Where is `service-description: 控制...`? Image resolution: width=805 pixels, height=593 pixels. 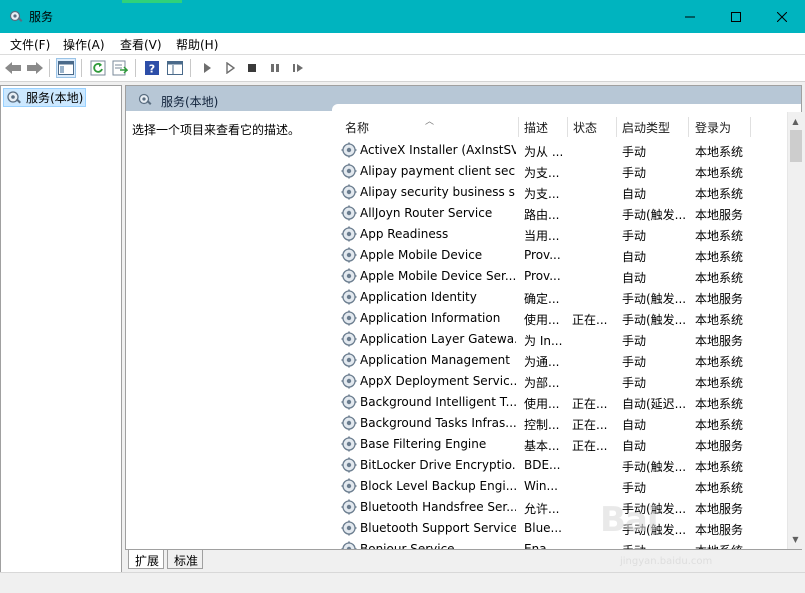
service-description: 控制... is located at coordinates (542, 425).